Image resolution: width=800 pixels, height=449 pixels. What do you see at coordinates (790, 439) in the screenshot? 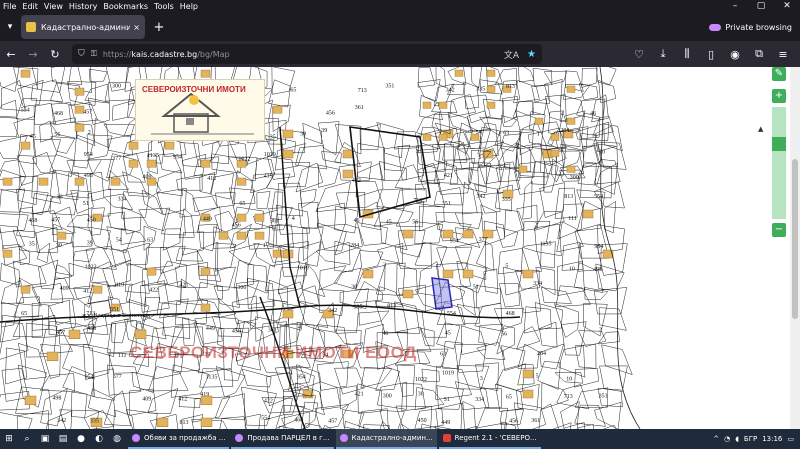
I see `notifications-icon: ▭` at bounding box center [790, 439].